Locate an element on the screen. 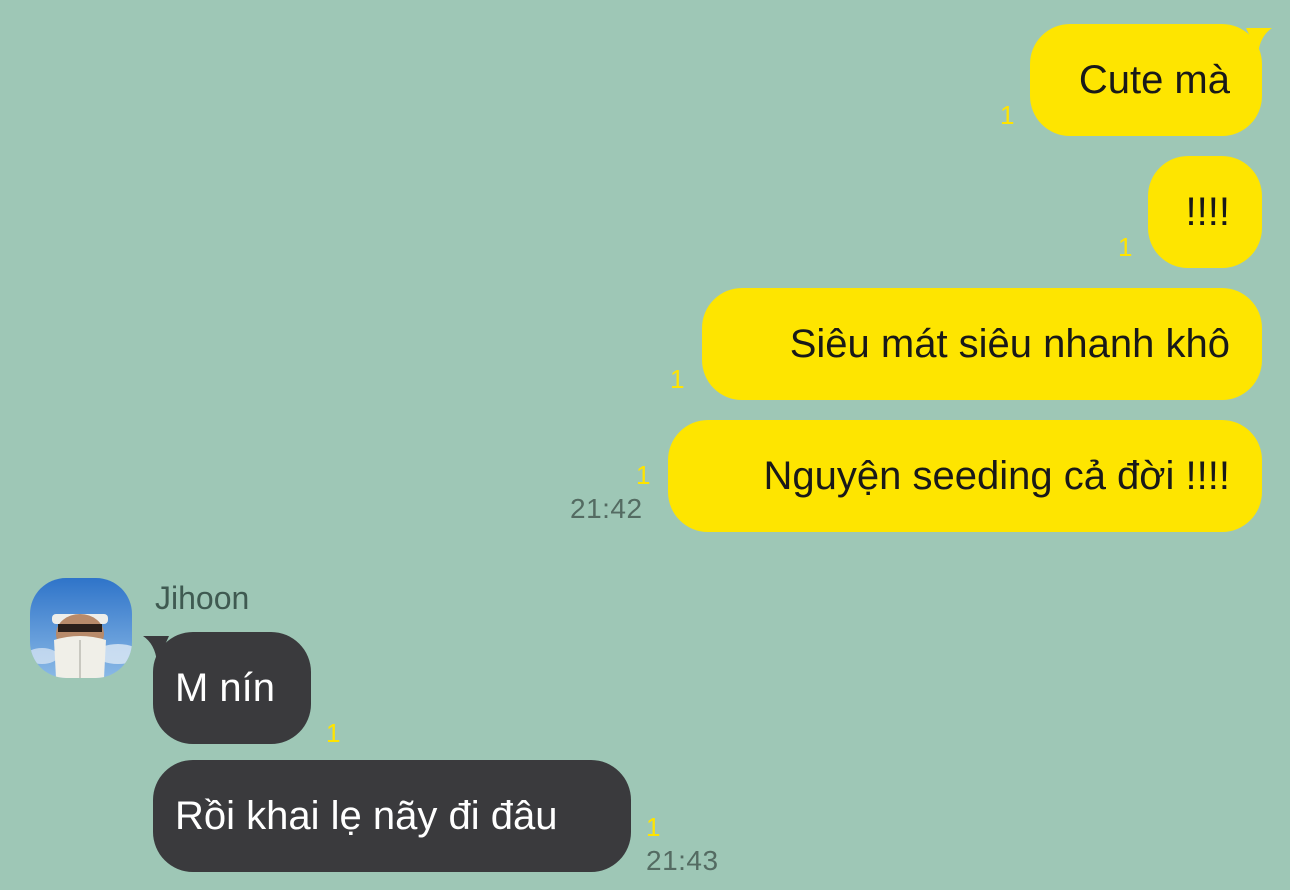 The width and height of the screenshot is (1290, 890). incoming-message: M nín is located at coordinates (227, 688).